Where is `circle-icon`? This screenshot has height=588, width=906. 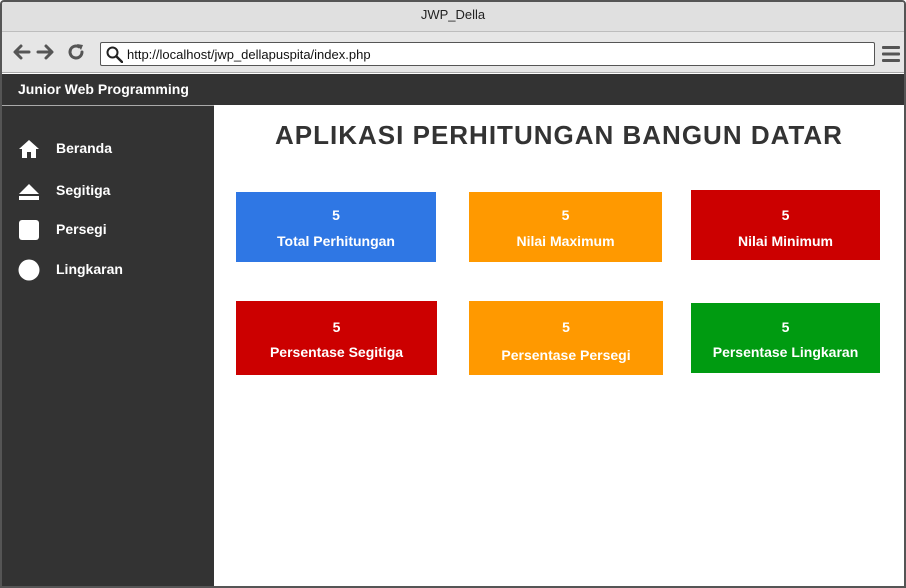 circle-icon is located at coordinates (29, 270).